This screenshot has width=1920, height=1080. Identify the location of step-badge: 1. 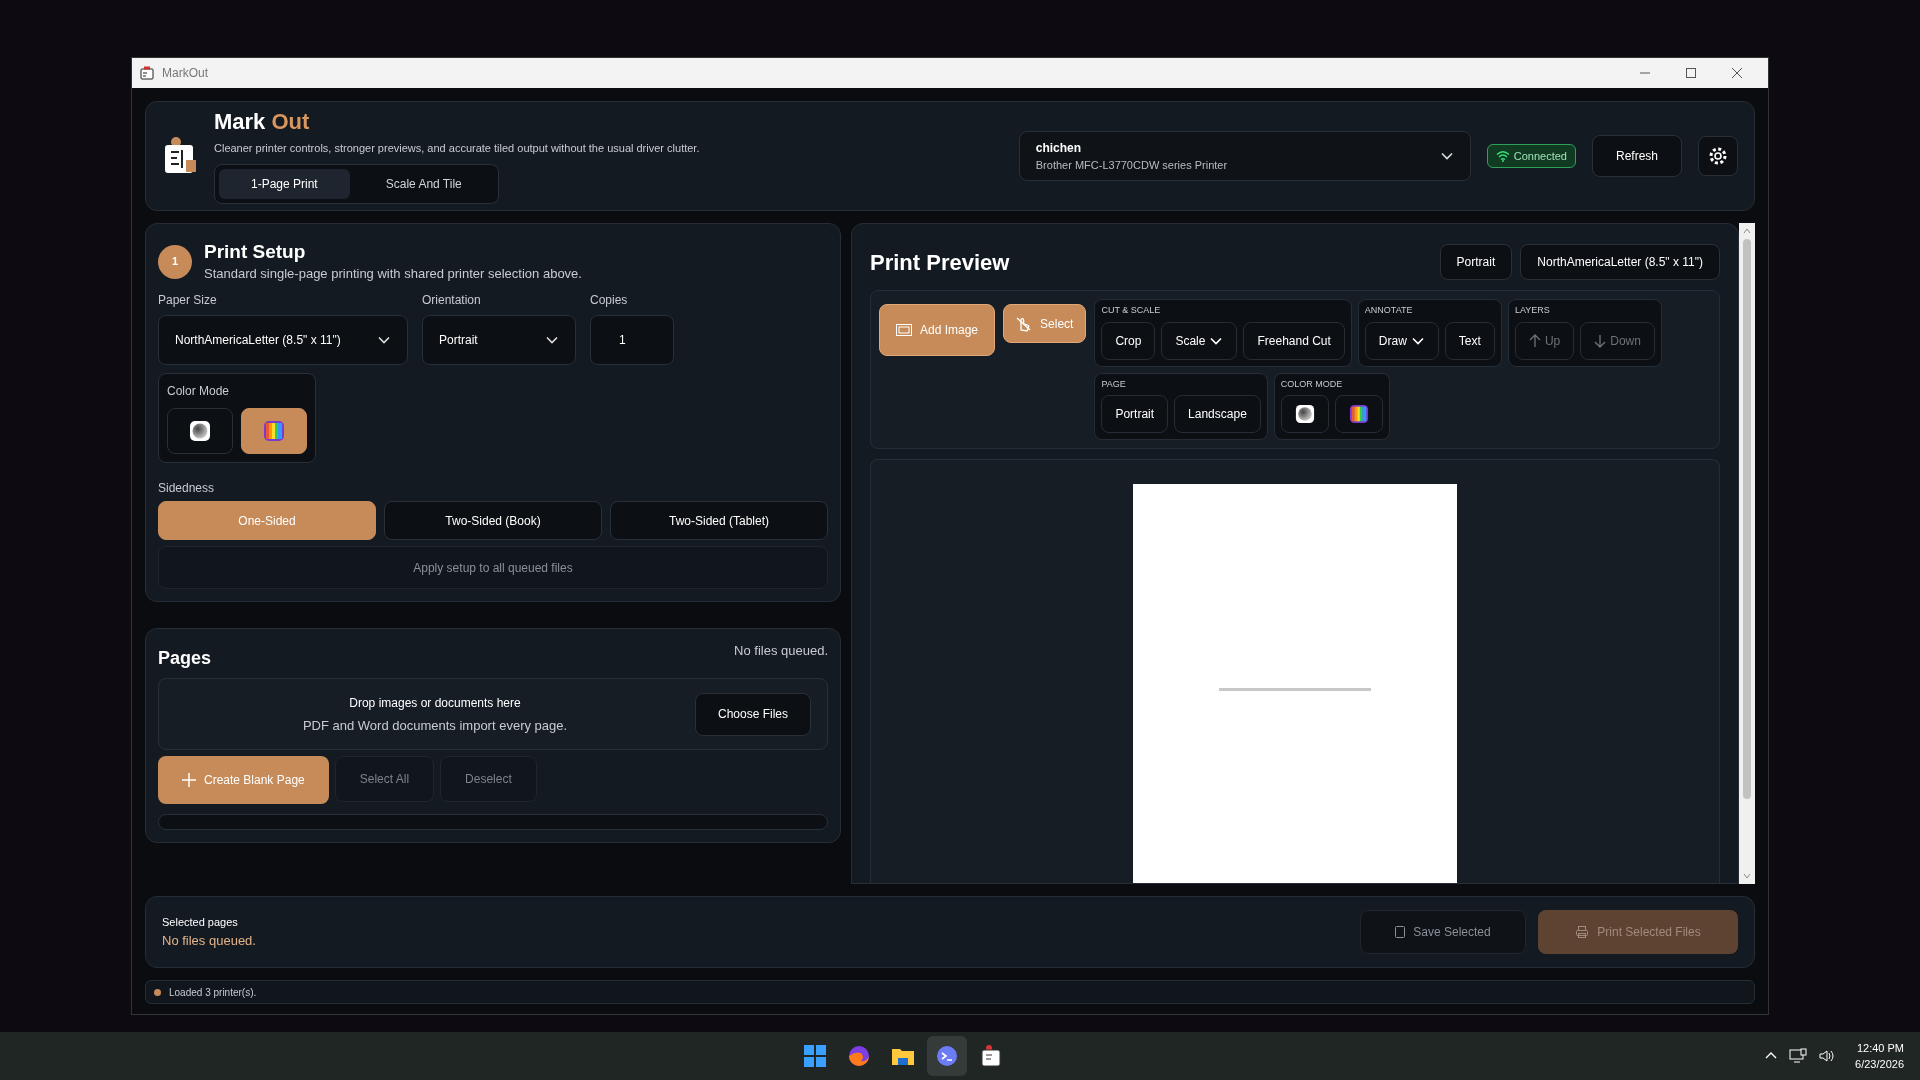
(175, 261).